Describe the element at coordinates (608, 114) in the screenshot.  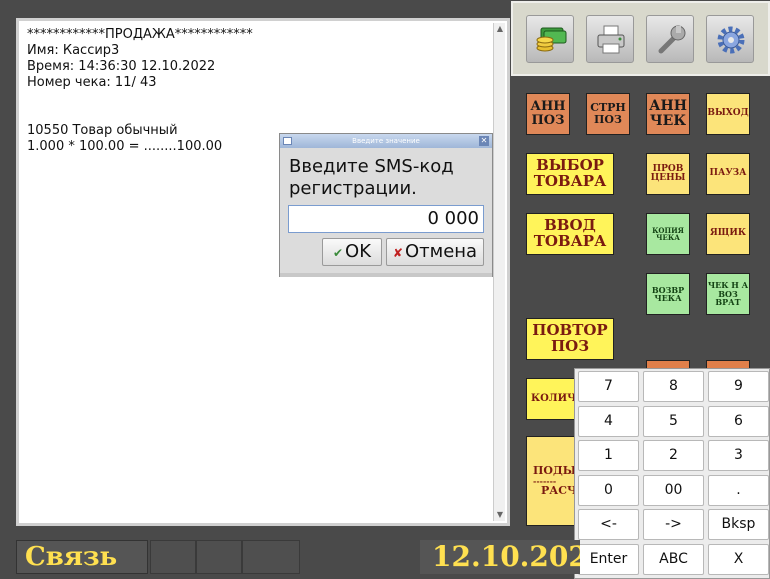
I see `storno-position-button: СТРН ПОЗ` at that location.